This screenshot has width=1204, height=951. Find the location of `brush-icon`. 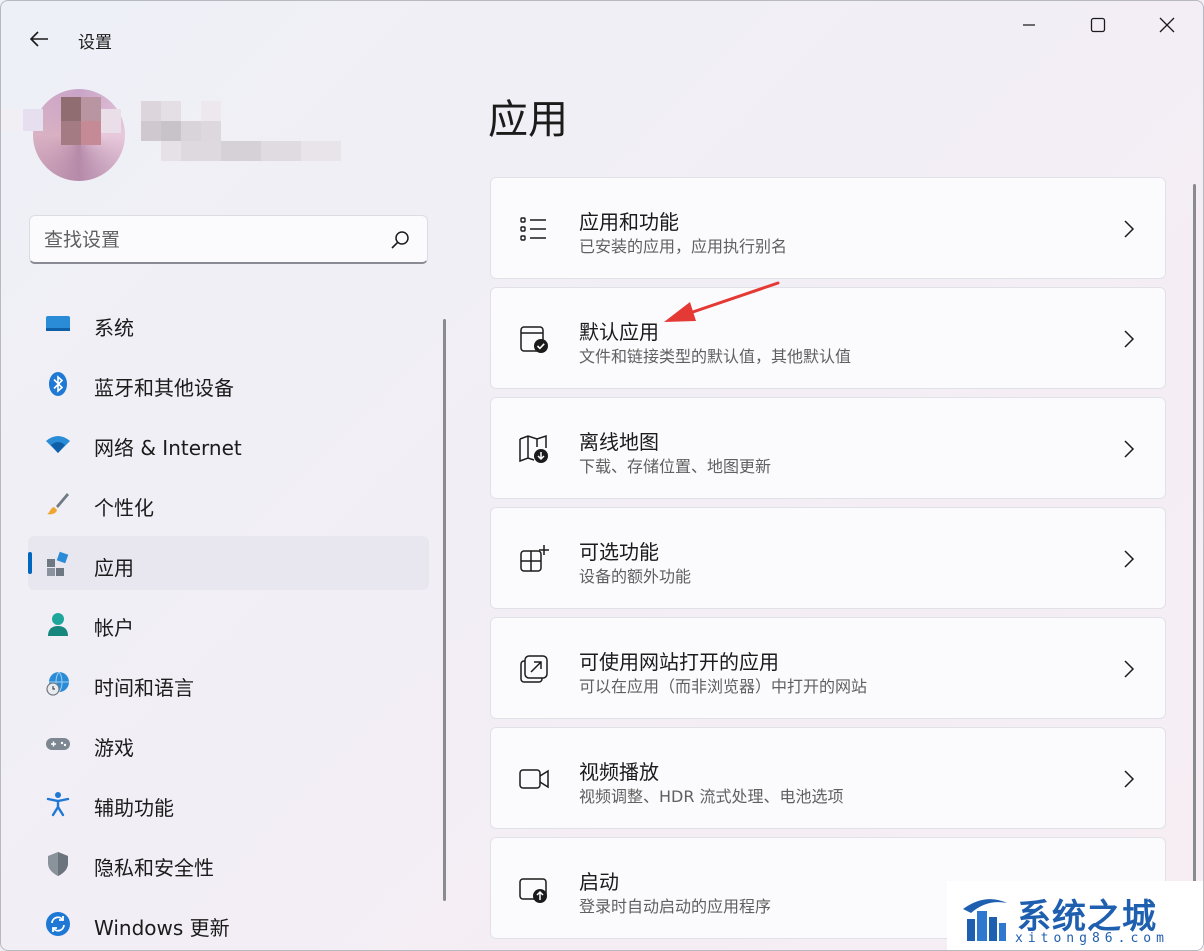

brush-icon is located at coordinates (58, 504).